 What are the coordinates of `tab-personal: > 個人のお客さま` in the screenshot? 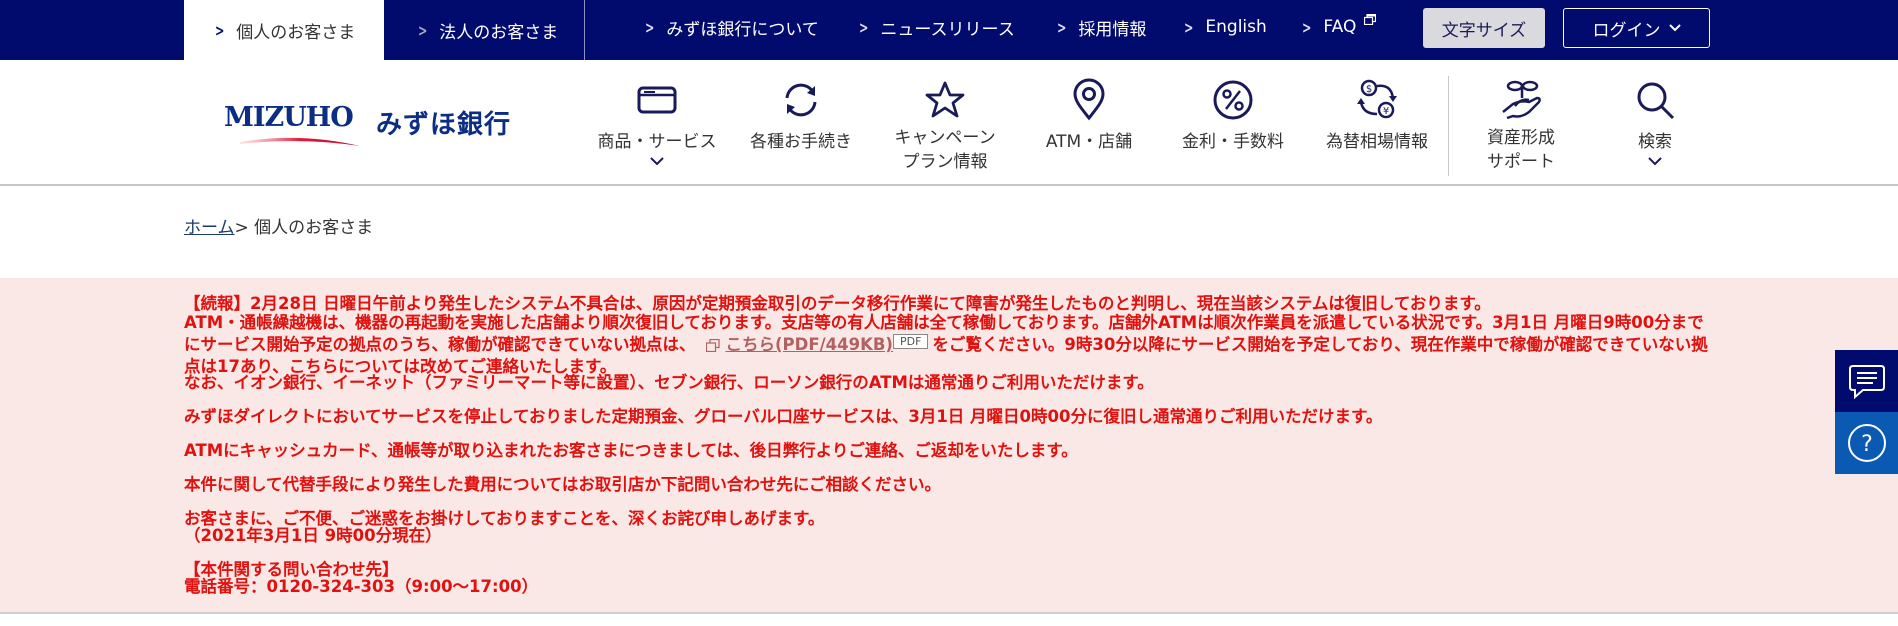 It's located at (284, 30).